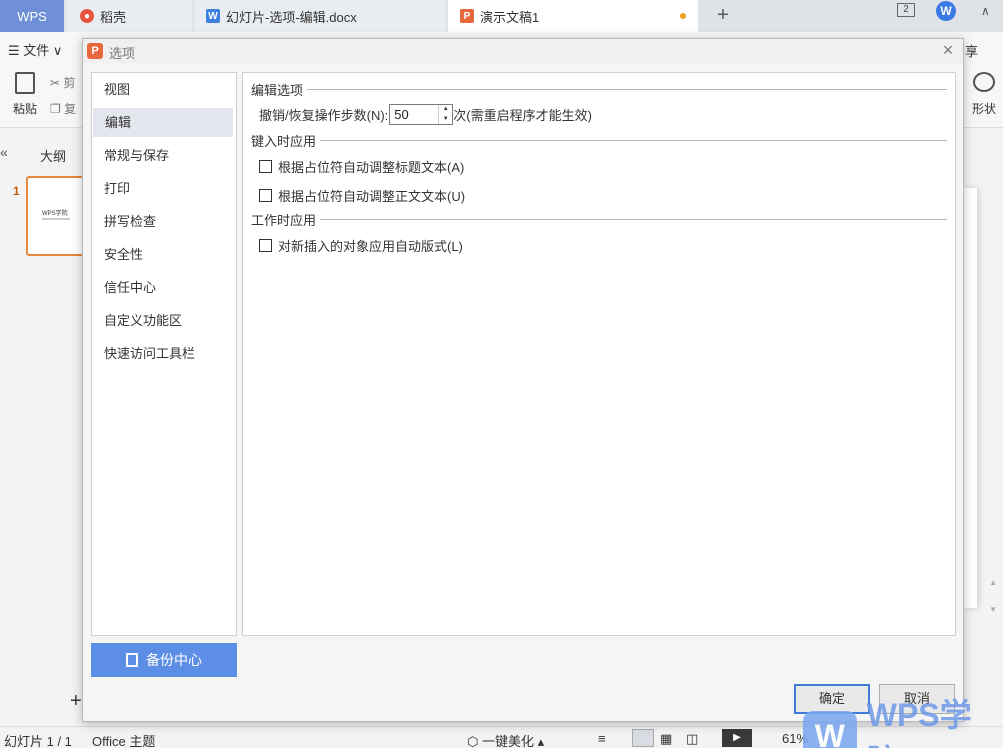 This screenshot has width=1003, height=748. What do you see at coordinates (970, 398) in the screenshot?
I see `slide-page` at bounding box center [970, 398].